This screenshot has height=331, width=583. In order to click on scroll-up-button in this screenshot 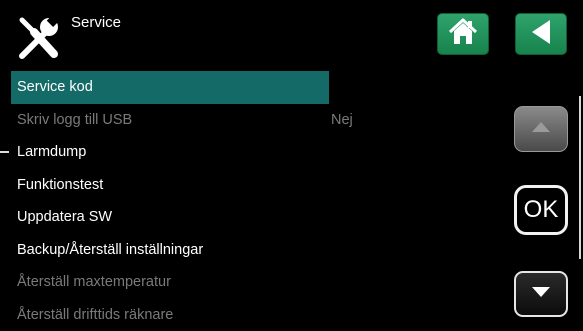, I will do `click(541, 129)`.